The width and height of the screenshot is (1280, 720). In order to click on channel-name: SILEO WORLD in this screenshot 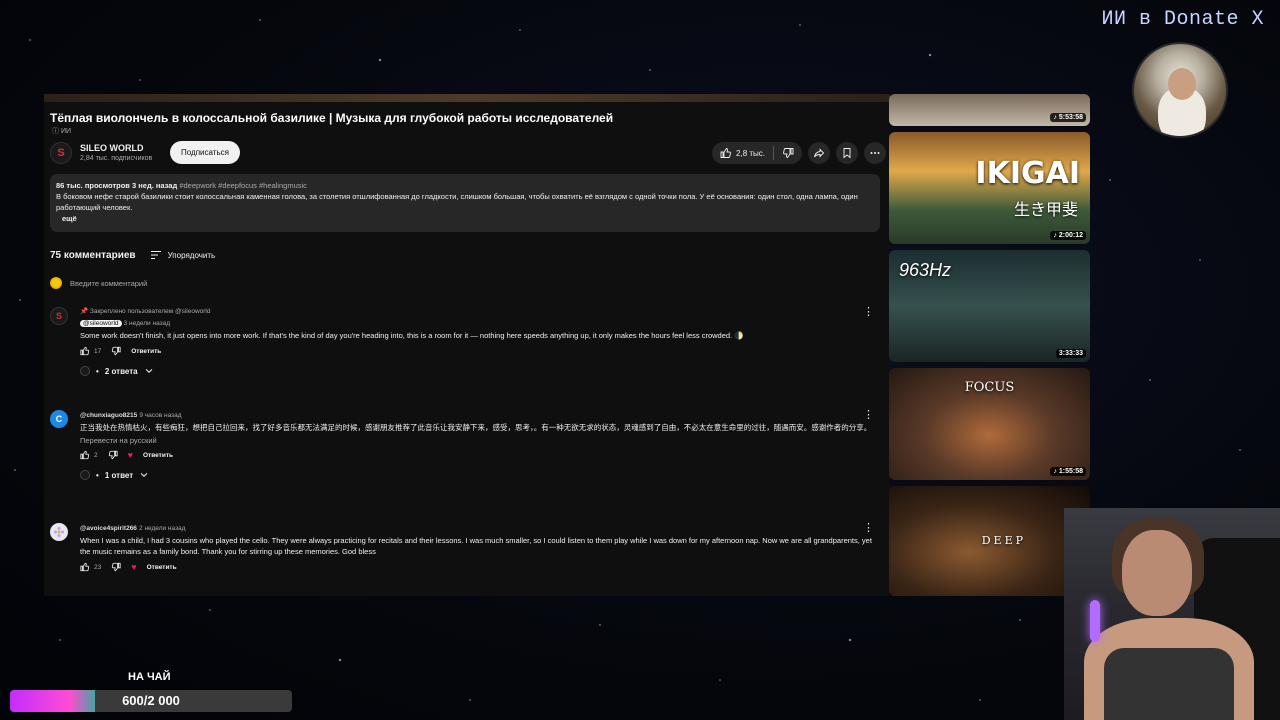, I will do `click(112, 148)`.